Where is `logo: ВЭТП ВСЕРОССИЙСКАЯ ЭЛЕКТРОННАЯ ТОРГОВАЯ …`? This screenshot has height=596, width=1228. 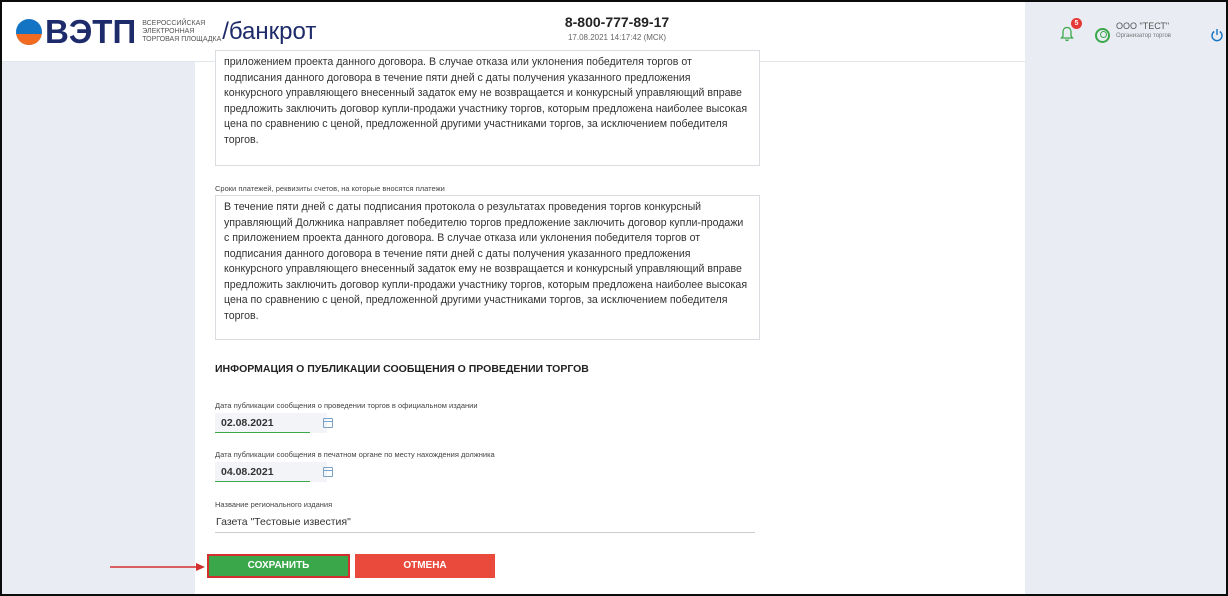 logo: ВЭТП ВСЕРОССИЙСКАЯ ЭЛЕКТРОННАЯ ТОРГОВАЯ … is located at coordinates (166, 31).